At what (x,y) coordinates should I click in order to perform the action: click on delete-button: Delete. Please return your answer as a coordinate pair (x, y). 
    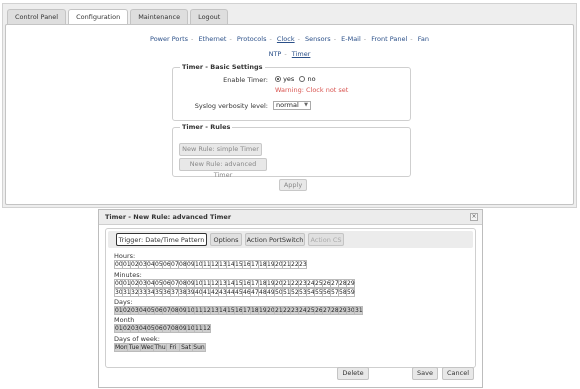
    Looking at the image, I should click on (353, 373).